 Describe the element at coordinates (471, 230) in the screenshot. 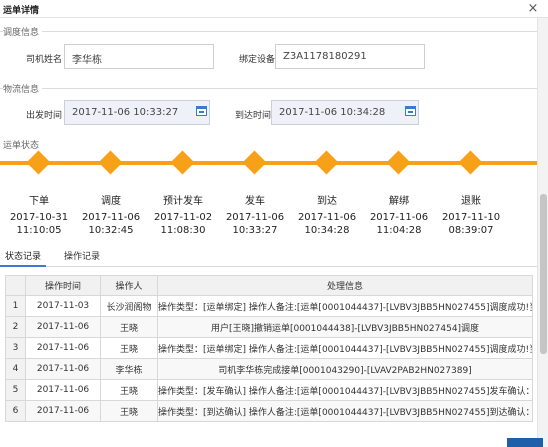

I see `stage-time: 08:39:07` at that location.